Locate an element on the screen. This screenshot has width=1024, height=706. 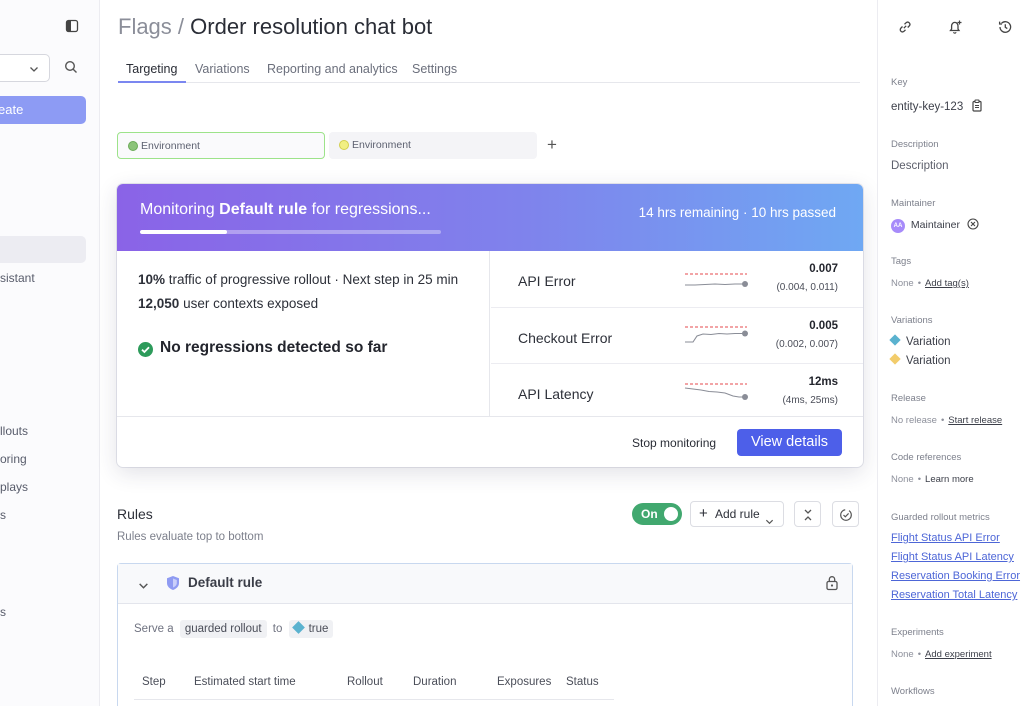
column-exposures: Exposures is located at coordinates (524, 682).